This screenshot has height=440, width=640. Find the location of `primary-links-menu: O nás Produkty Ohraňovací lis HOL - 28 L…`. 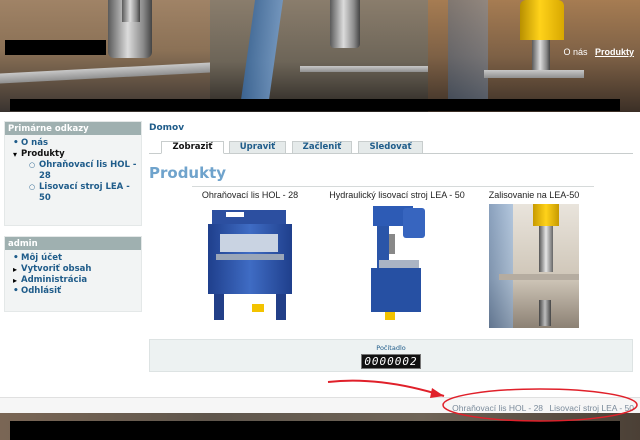

primary-links-menu: O nás Produkty Ohraňovací lis HOL - 28 L… is located at coordinates (73, 172).